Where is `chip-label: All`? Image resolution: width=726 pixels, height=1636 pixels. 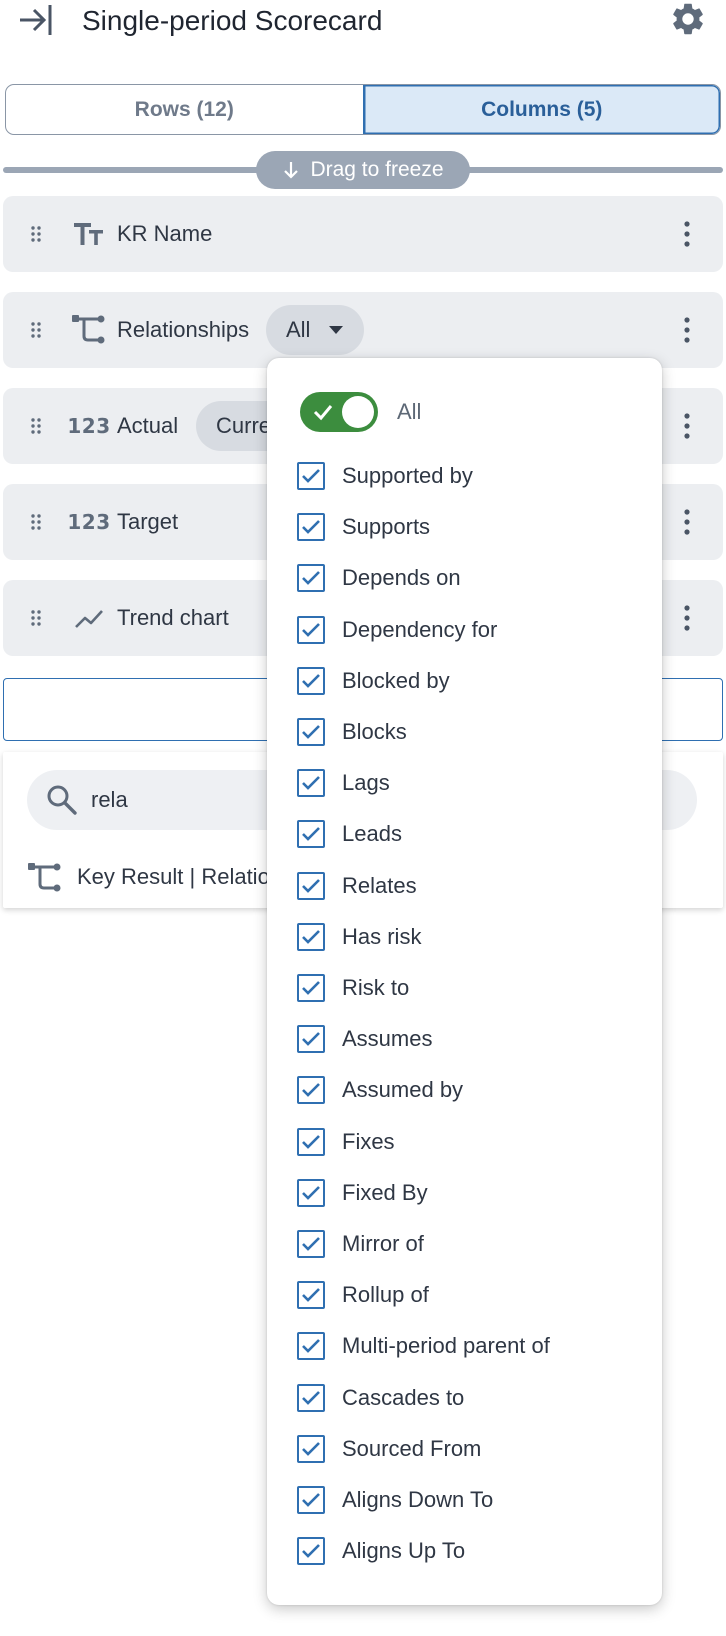 chip-label: All is located at coordinates (298, 329).